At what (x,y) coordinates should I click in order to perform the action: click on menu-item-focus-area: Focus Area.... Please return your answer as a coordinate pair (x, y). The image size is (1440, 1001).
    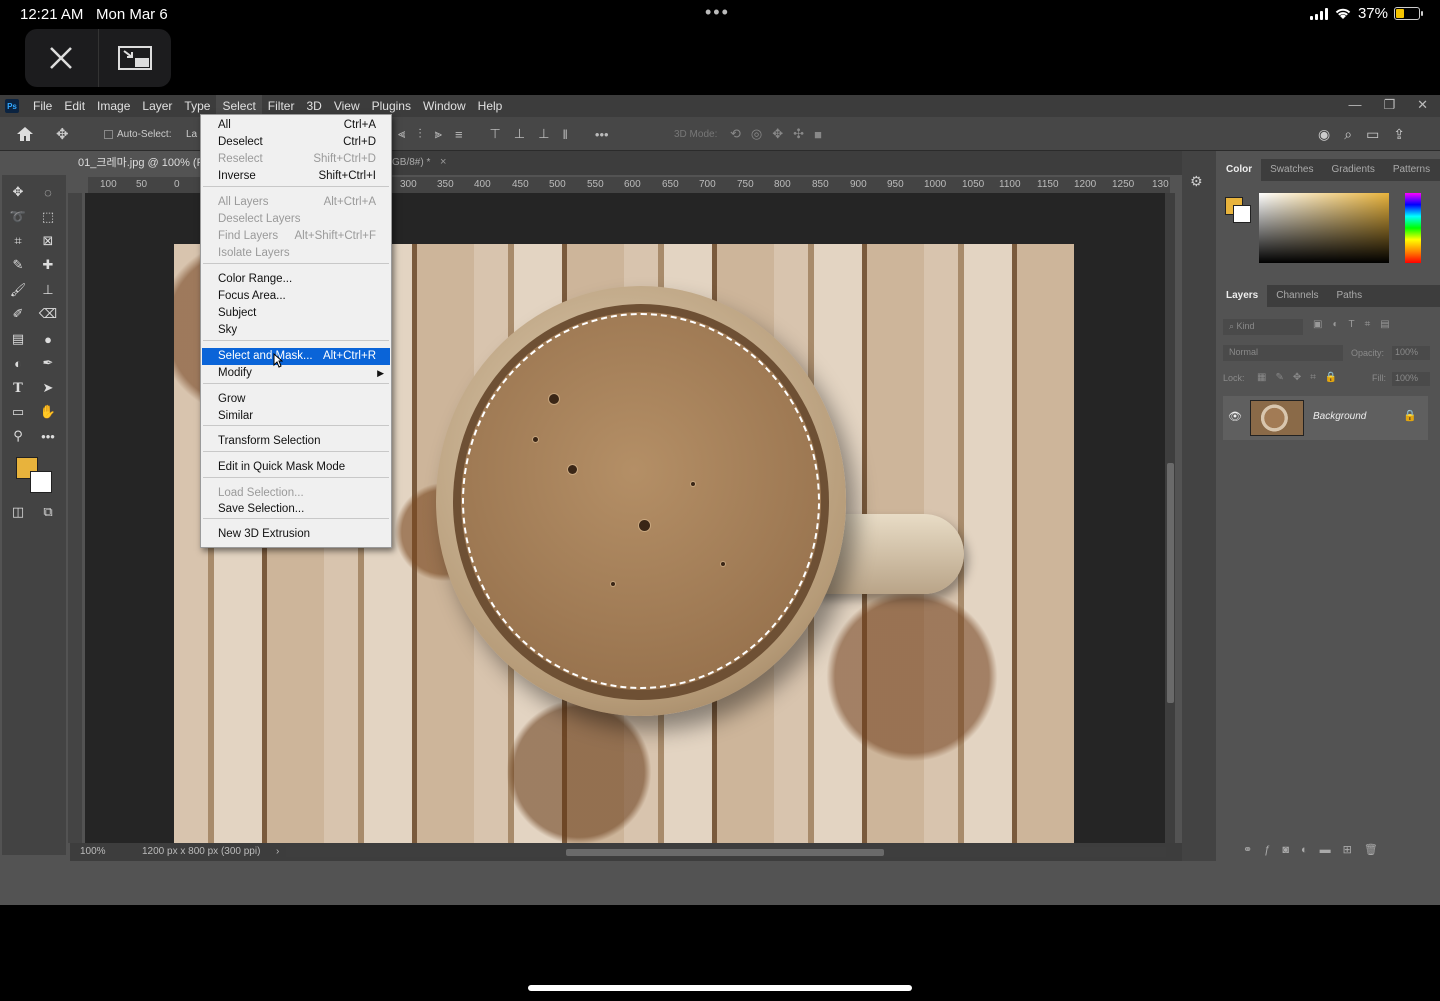
    Looking at the image, I should click on (296, 296).